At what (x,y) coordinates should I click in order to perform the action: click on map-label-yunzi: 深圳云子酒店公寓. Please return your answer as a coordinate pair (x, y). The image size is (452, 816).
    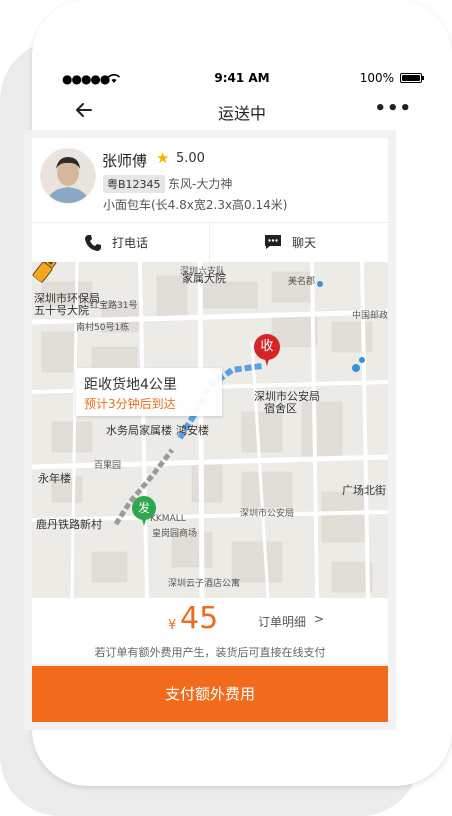
    Looking at the image, I should click on (204, 584).